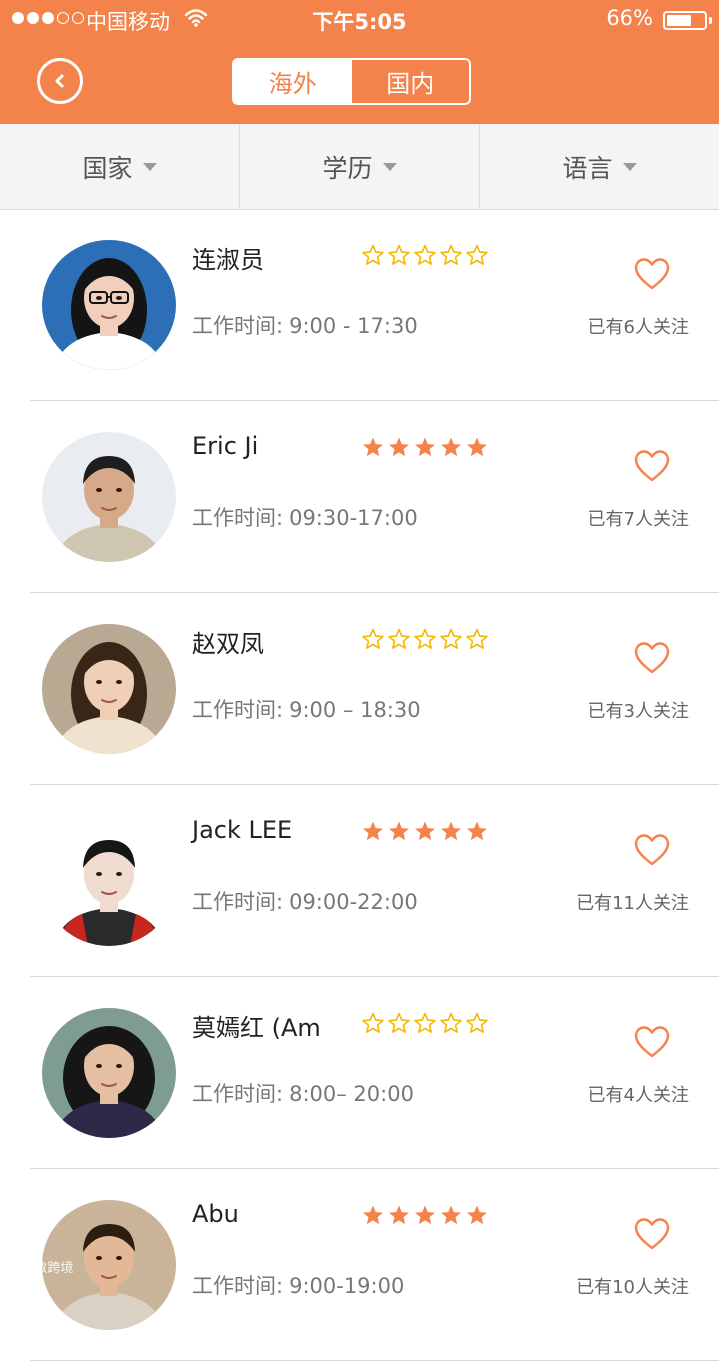 Image resolution: width=719 pixels, height=1361 pixels. I want to click on watermark-text: 大数跨境, so click(47, 1268).